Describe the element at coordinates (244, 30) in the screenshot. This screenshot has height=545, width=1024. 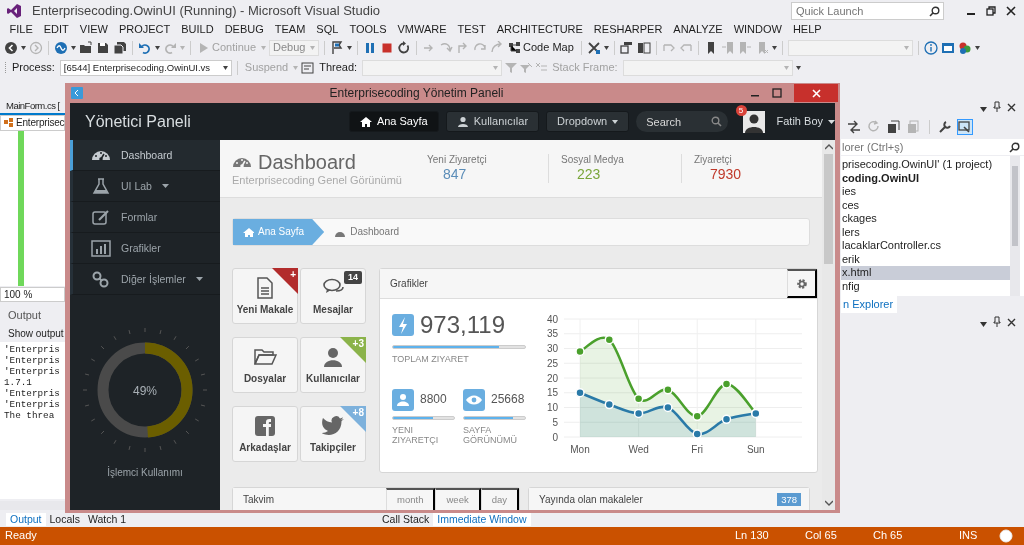
I see `menu-item: DEBUG` at that location.